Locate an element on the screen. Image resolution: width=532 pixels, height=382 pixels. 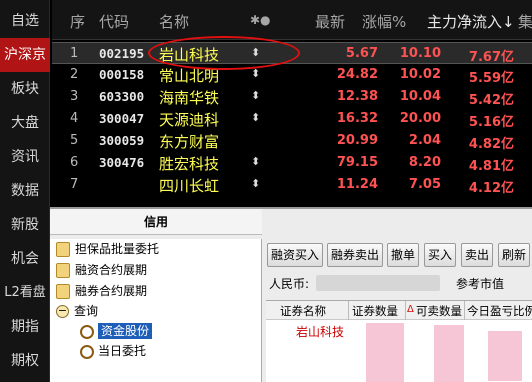
tree-item-collateral-batch: 担保品批量委托 is located at coordinates (107, 249).